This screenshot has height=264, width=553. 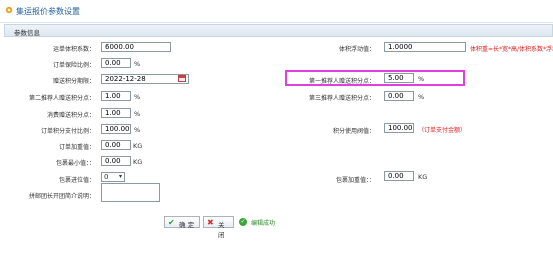 I want to click on volume-float-input, so click(x=425, y=47).